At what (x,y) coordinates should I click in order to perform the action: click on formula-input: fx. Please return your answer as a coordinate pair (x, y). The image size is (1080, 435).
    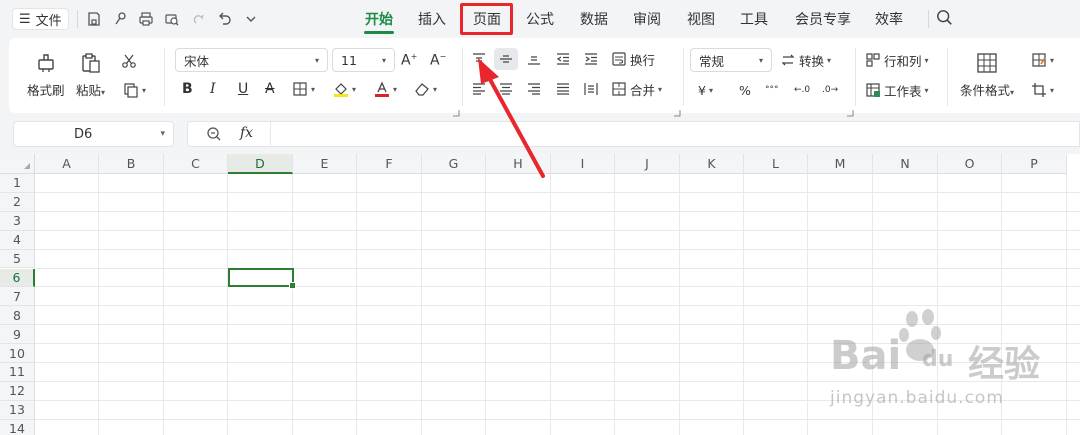
    Looking at the image, I should click on (633, 134).